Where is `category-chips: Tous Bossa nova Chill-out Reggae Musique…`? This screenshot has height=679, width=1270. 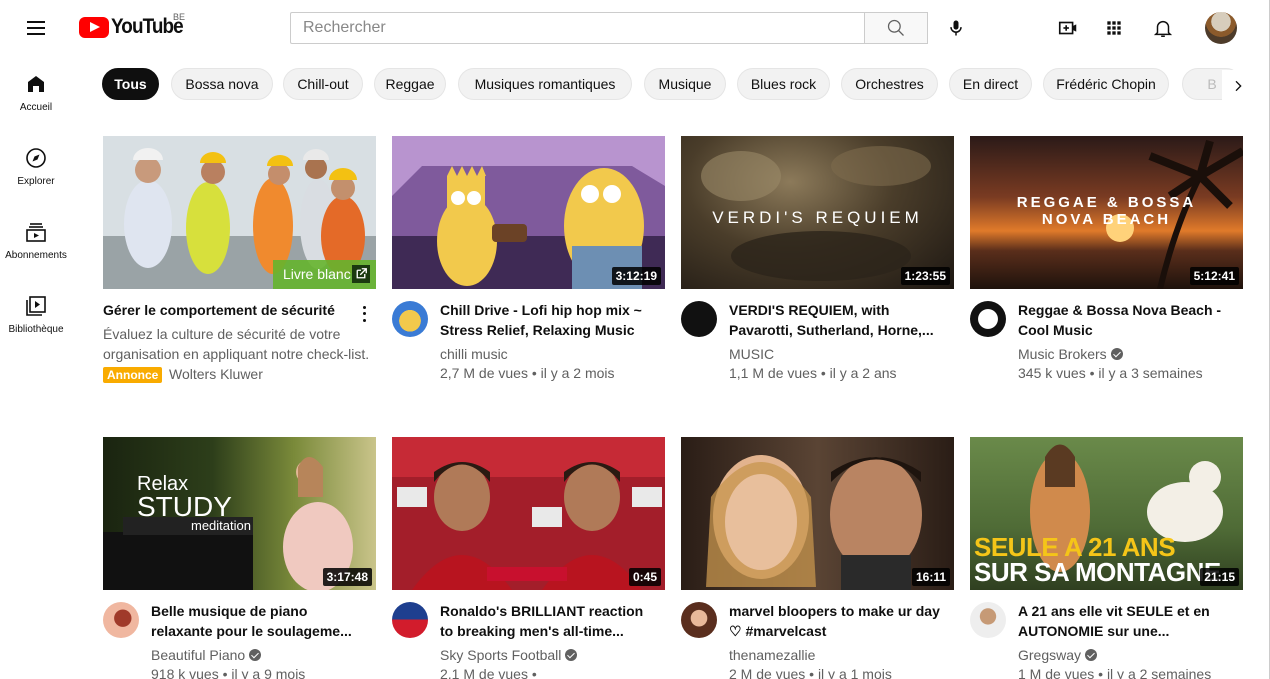
category-chips: Tous Bossa nova Chill-out Reggae Musique… is located at coordinates (680, 84).